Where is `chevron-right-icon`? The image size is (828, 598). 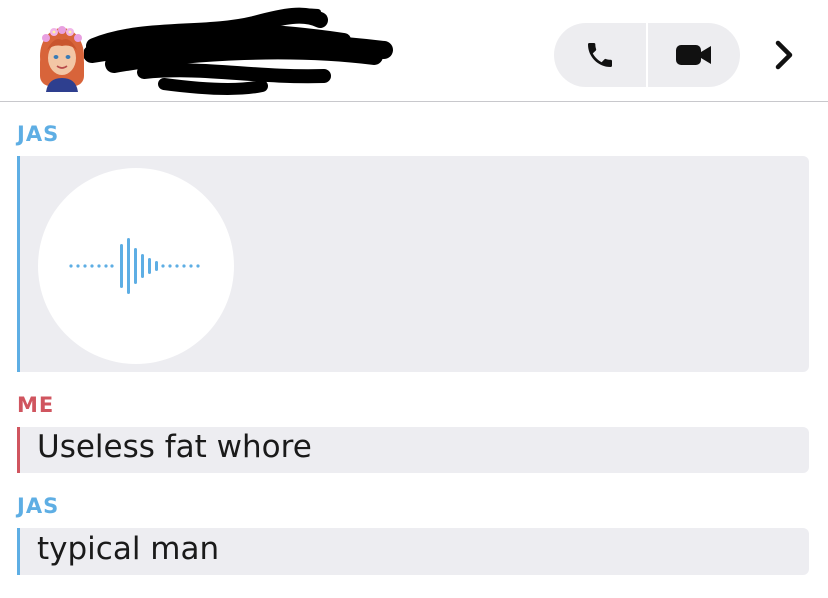
chevron-right-icon is located at coordinates (784, 55).